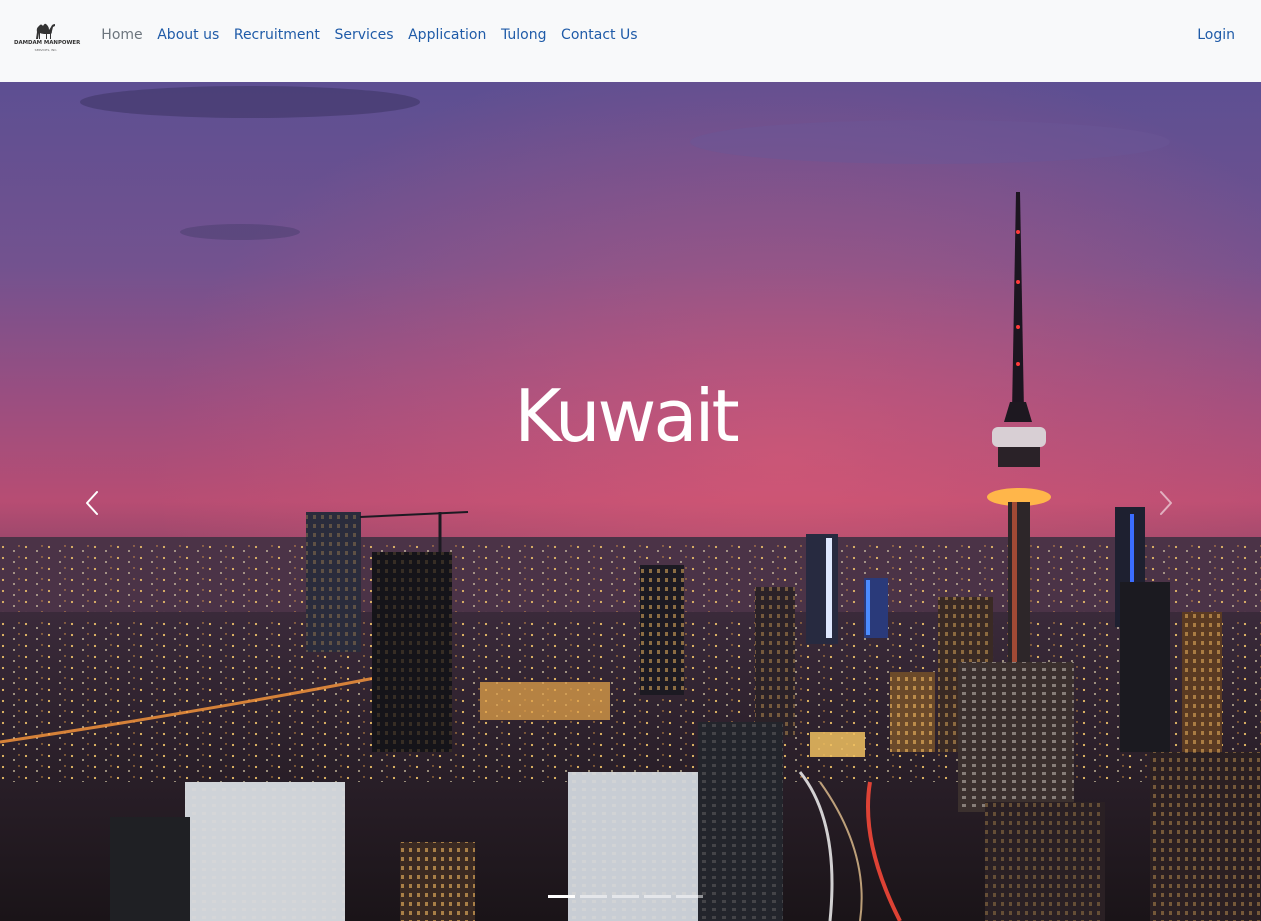  Describe the element at coordinates (1216, 35) in the screenshot. I see `login-link: Login` at that location.